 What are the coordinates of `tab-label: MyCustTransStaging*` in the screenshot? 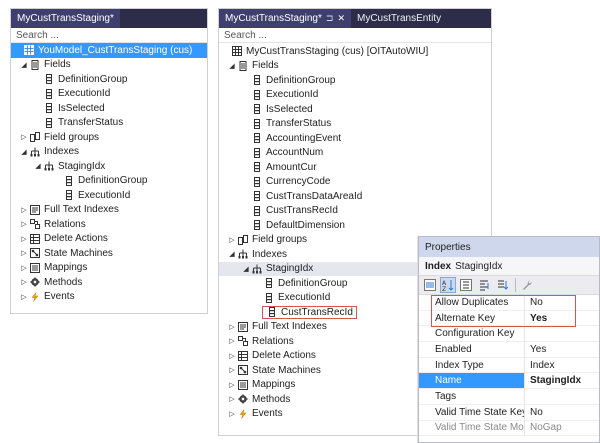 It's located at (273, 18).